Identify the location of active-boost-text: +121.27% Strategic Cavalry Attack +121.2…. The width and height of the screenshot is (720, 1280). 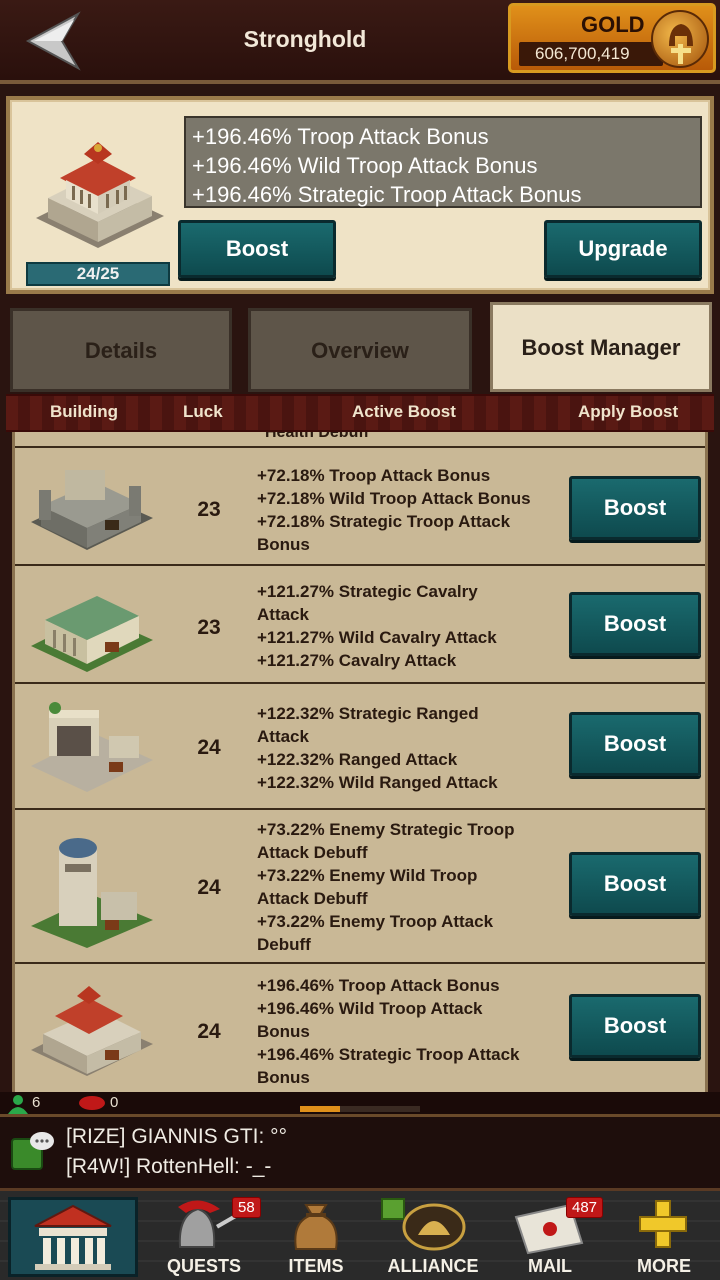
(417, 626).